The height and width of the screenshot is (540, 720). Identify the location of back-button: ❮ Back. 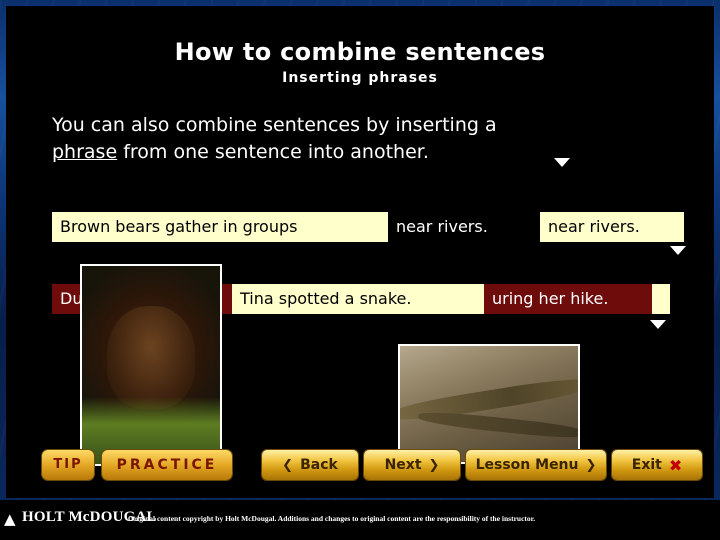
(310, 465).